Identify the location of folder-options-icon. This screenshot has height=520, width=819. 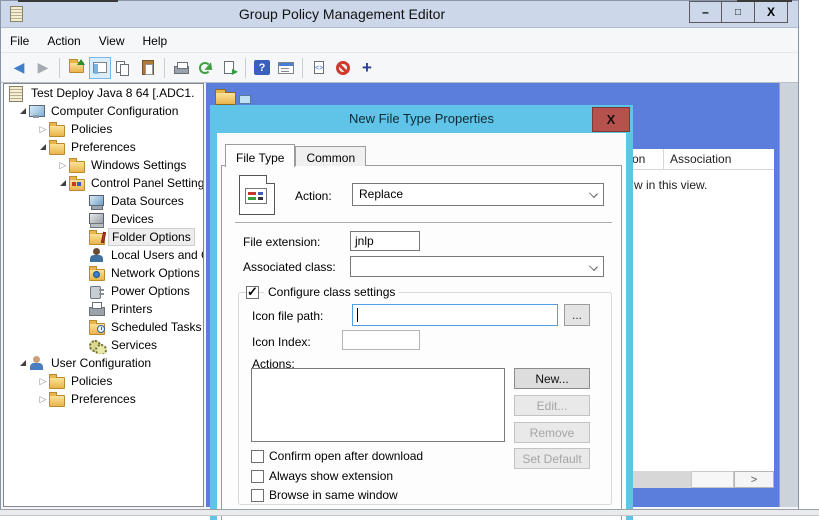
(97, 237).